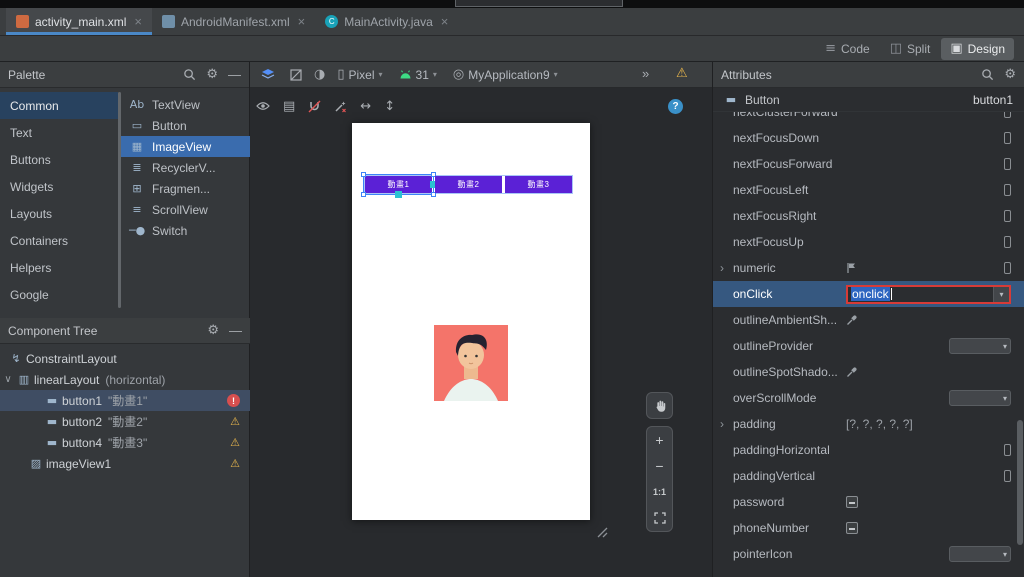 This screenshot has height=577, width=1024. I want to click on canvas-button: 動畫1, so click(399, 185).